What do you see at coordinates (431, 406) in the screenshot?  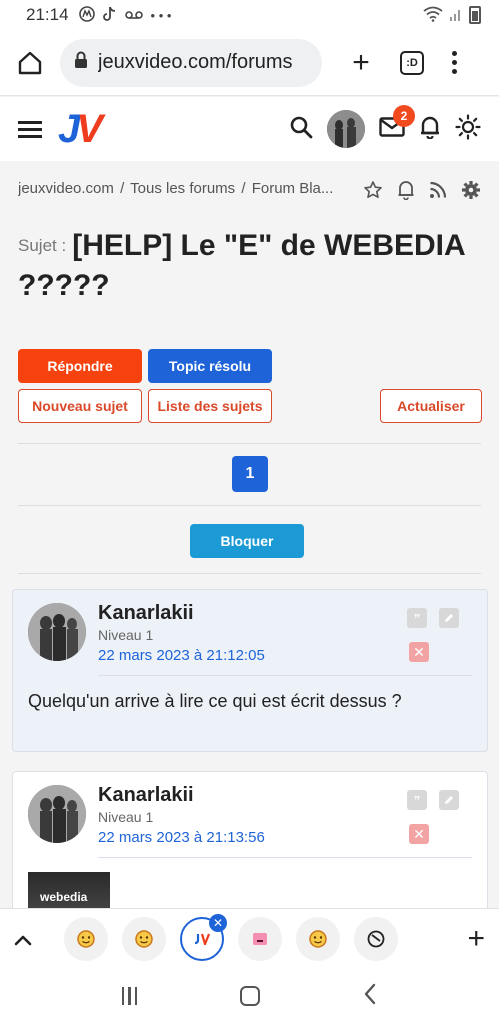 I see `refresh-button: Actualiser` at bounding box center [431, 406].